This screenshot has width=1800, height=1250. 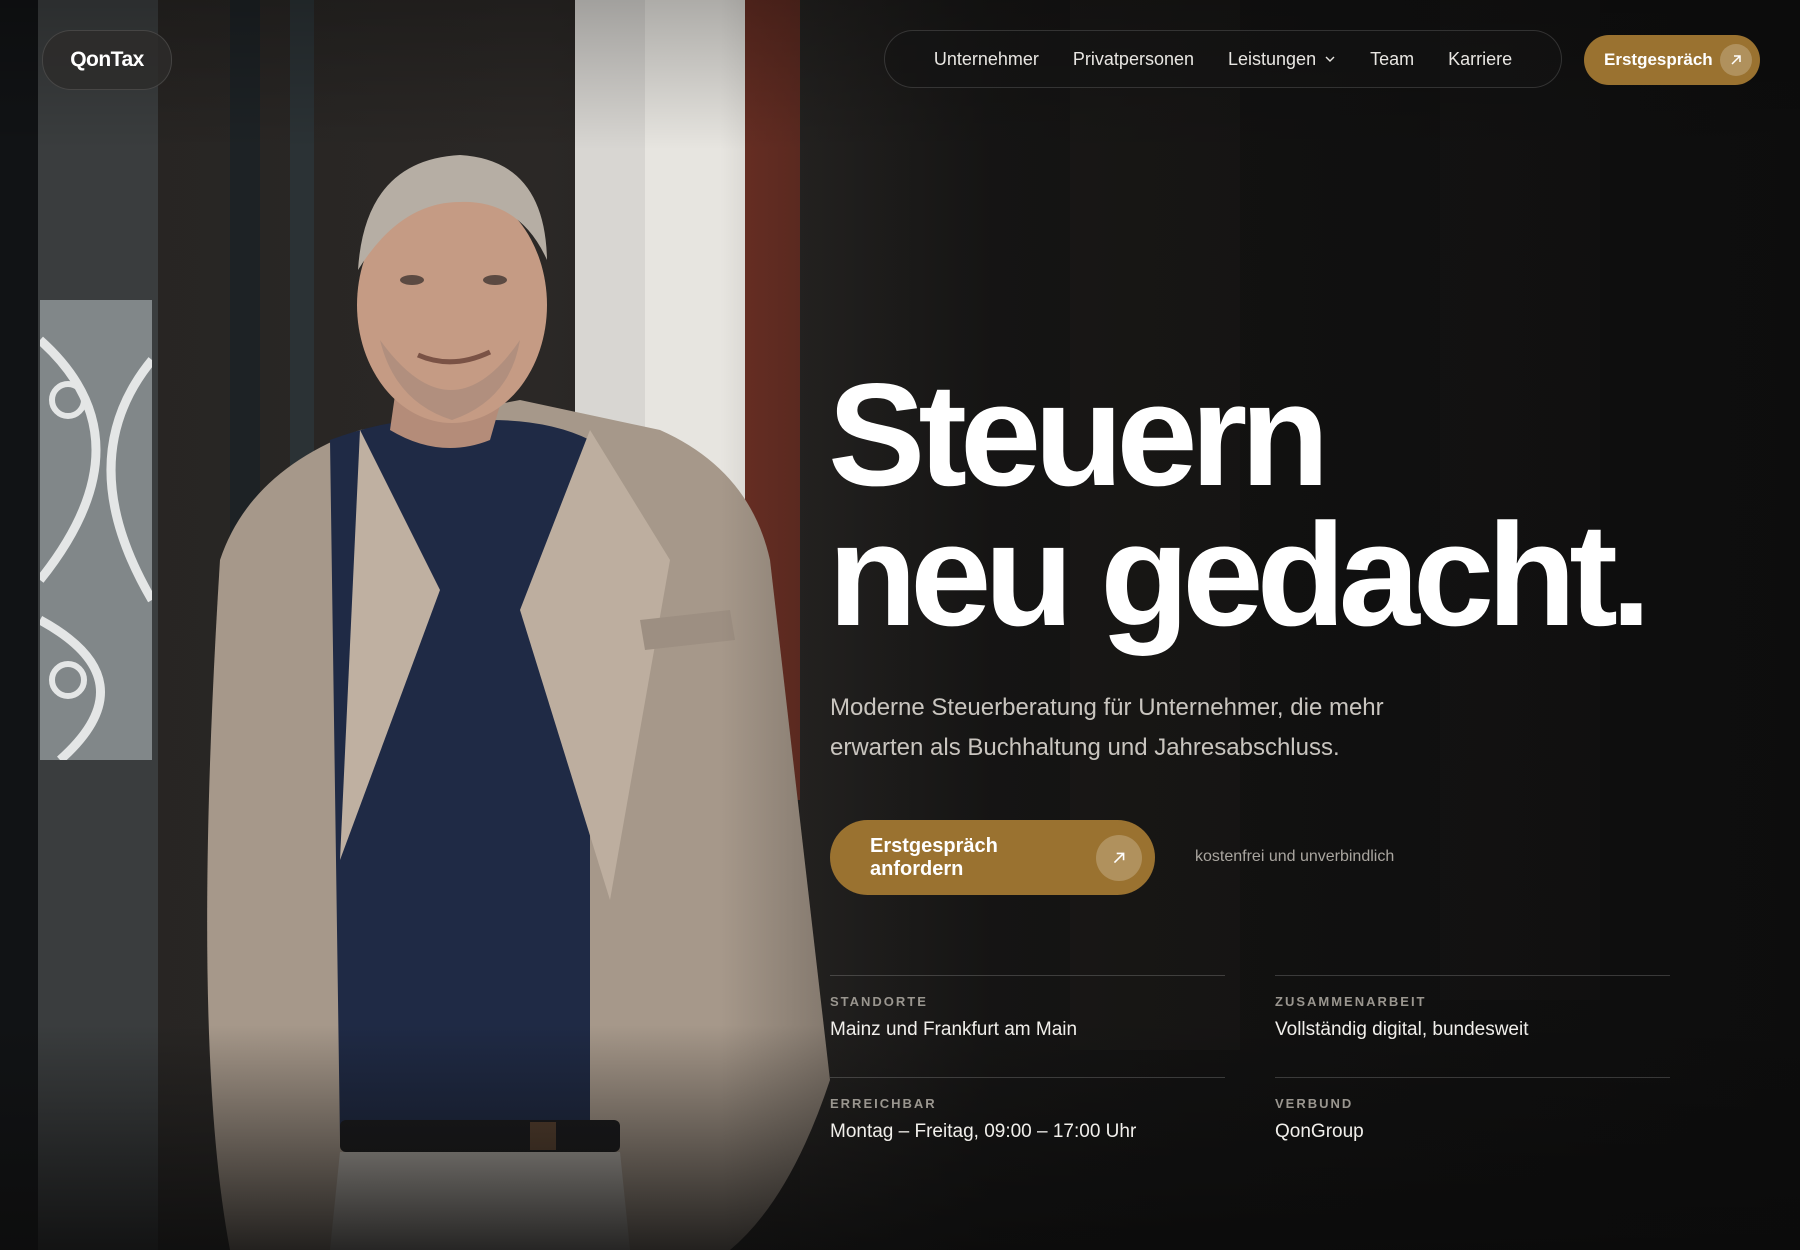 I want to click on logo: QonTax, so click(x=107, y=60).